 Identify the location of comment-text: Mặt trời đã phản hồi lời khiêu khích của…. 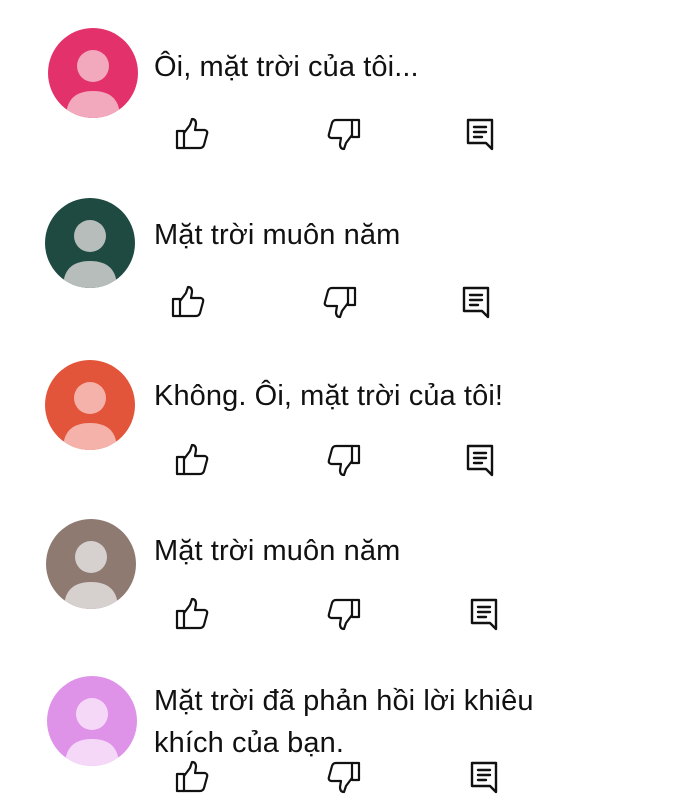
(344, 722).